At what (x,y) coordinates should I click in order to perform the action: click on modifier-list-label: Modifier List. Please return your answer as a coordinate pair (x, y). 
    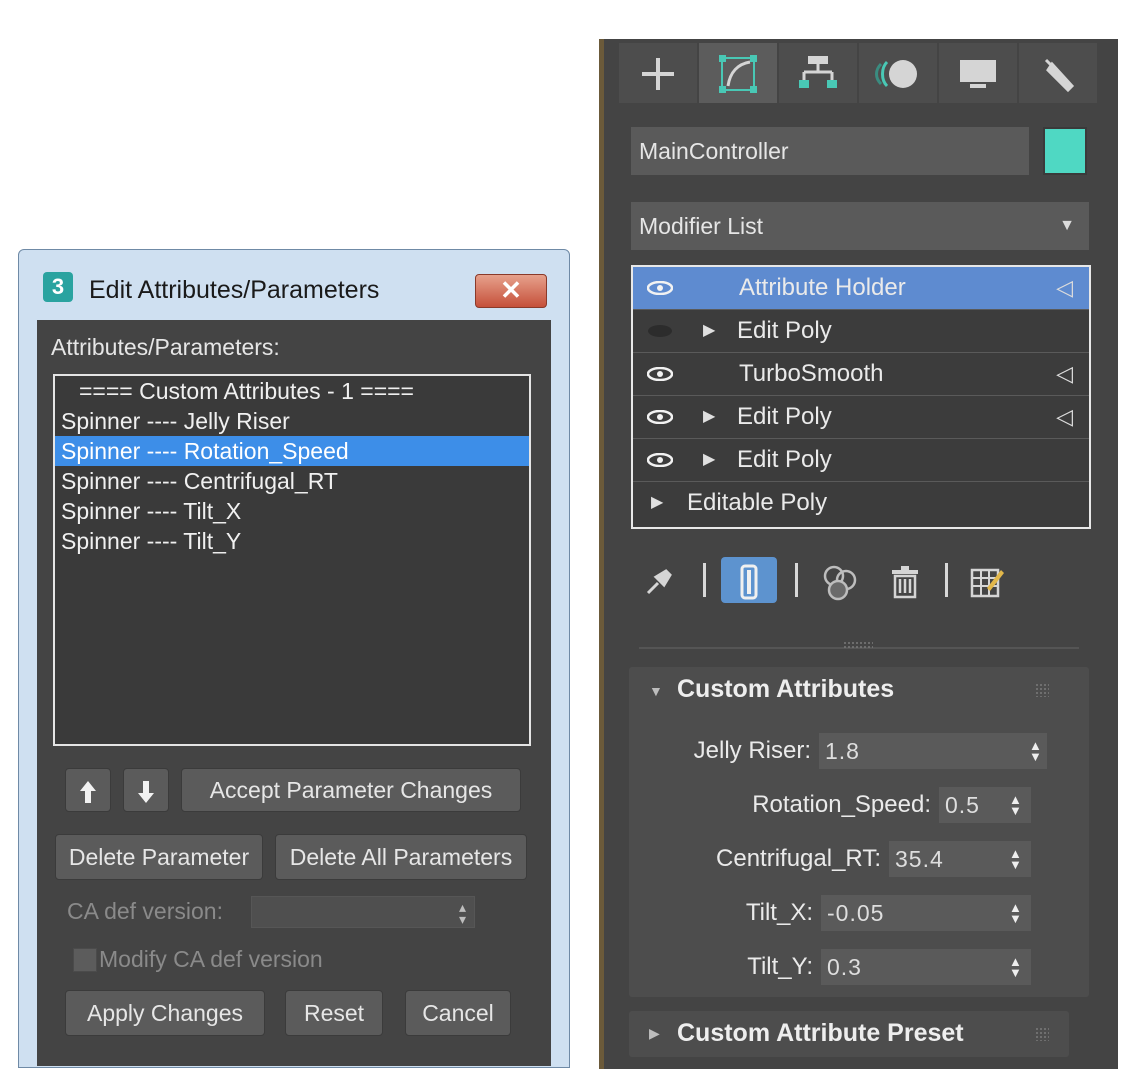
    Looking at the image, I should click on (701, 226).